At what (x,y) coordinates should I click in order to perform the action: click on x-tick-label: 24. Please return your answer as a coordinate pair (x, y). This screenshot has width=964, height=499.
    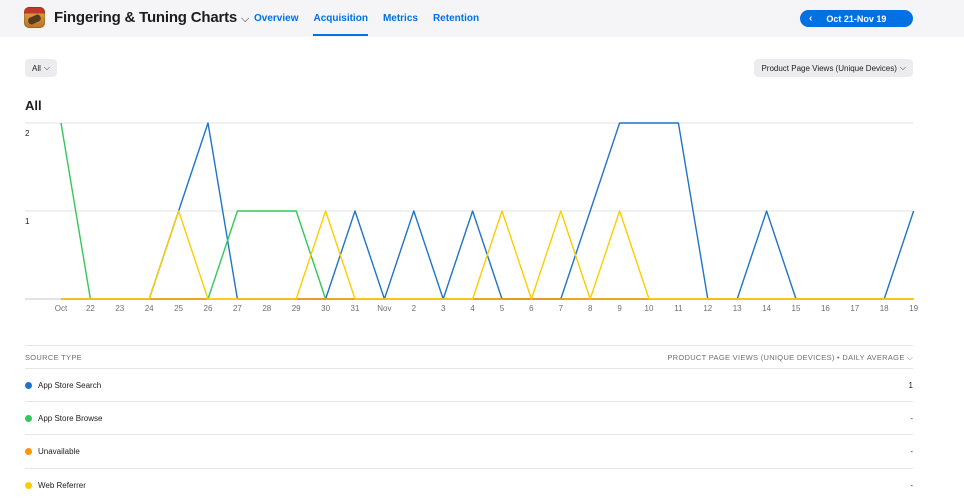
    Looking at the image, I should click on (149, 308).